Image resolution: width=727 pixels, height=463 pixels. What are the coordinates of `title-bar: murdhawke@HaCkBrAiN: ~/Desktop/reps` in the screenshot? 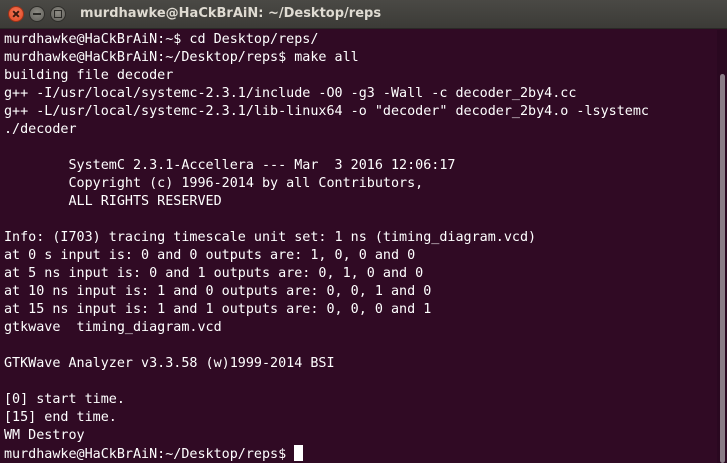 It's located at (363, 14).